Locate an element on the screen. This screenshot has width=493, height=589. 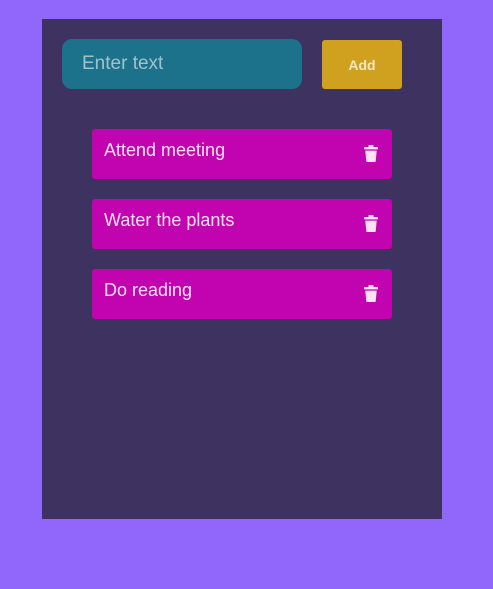
todo-item: Attend meeting is located at coordinates (242, 154).